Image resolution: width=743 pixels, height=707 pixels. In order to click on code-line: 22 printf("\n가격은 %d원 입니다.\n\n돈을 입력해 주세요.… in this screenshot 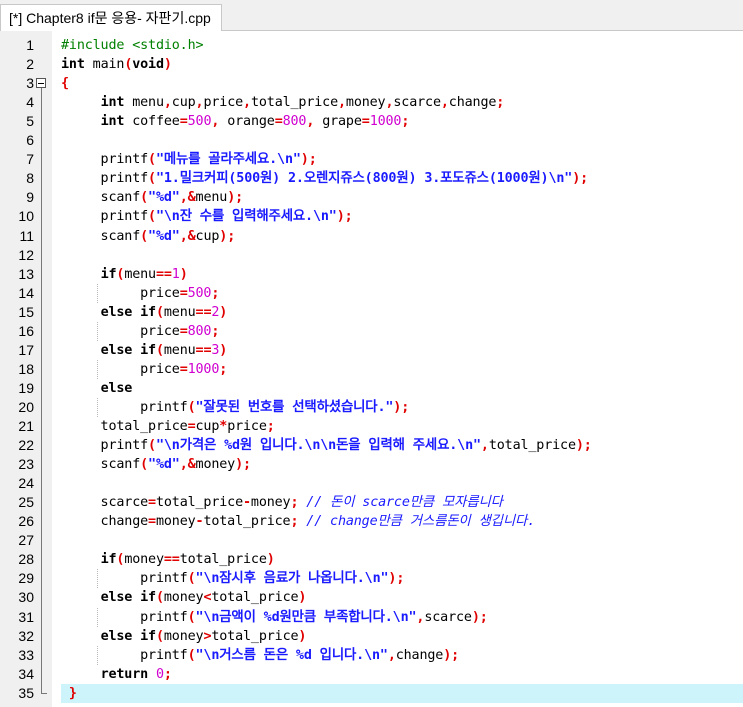, I will do `click(371, 445)`.